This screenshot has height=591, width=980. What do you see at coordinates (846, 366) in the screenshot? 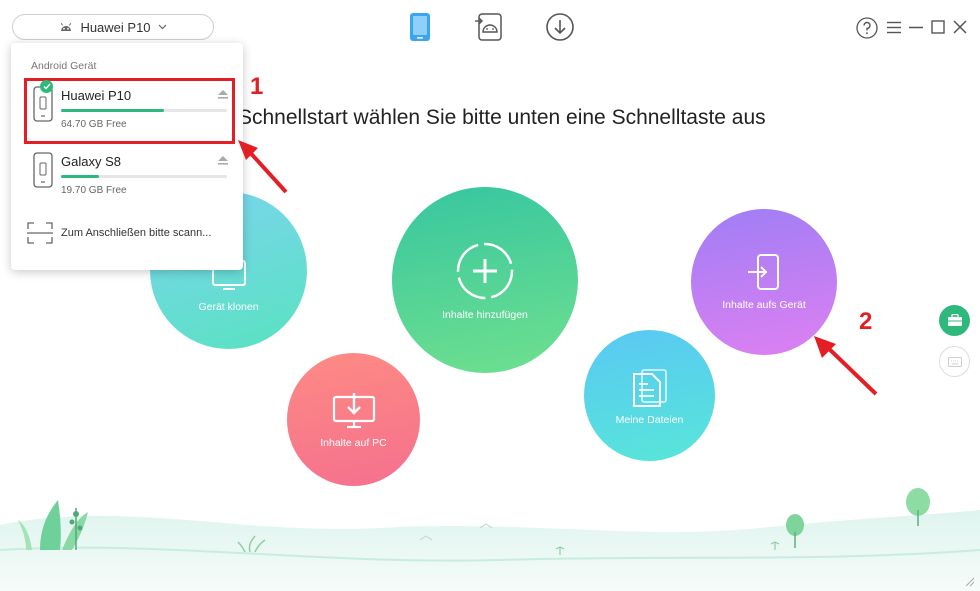
I see `arrow-2-icon` at bounding box center [846, 366].